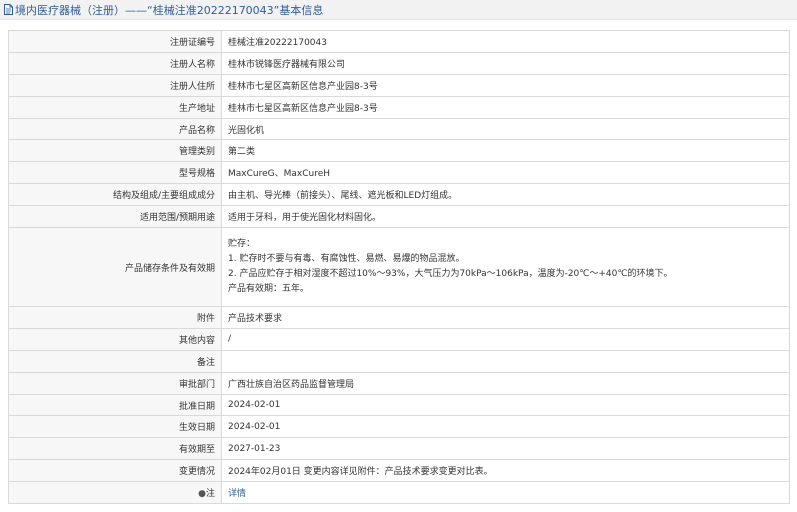 The width and height of the screenshot is (797, 512). I want to click on table-row: ●注 详情, so click(399, 493).